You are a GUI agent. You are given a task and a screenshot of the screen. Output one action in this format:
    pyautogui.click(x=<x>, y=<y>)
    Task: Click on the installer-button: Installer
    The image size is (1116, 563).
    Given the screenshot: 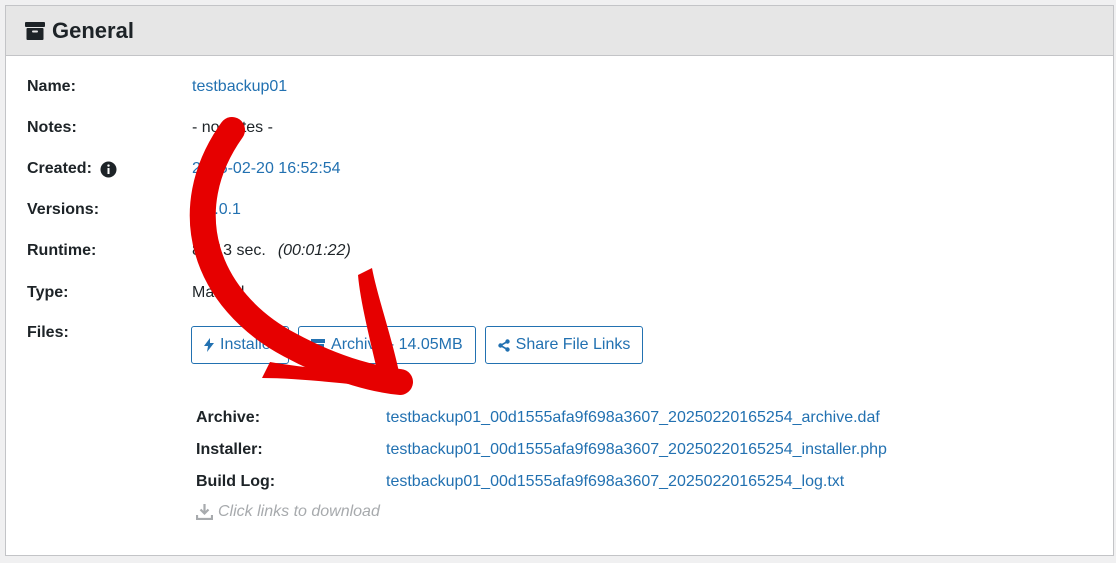 What is the action you would take?
    pyautogui.click(x=240, y=345)
    